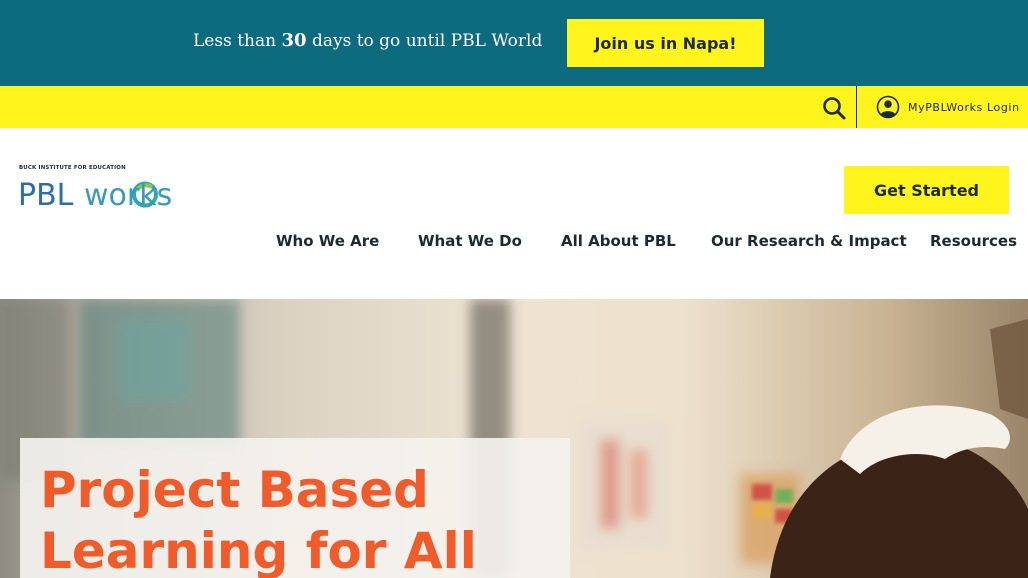 The width and height of the screenshot is (1028, 578). Describe the element at coordinates (618, 241) in the screenshot. I see `nav-all-about-pbl: All About PBL` at that location.